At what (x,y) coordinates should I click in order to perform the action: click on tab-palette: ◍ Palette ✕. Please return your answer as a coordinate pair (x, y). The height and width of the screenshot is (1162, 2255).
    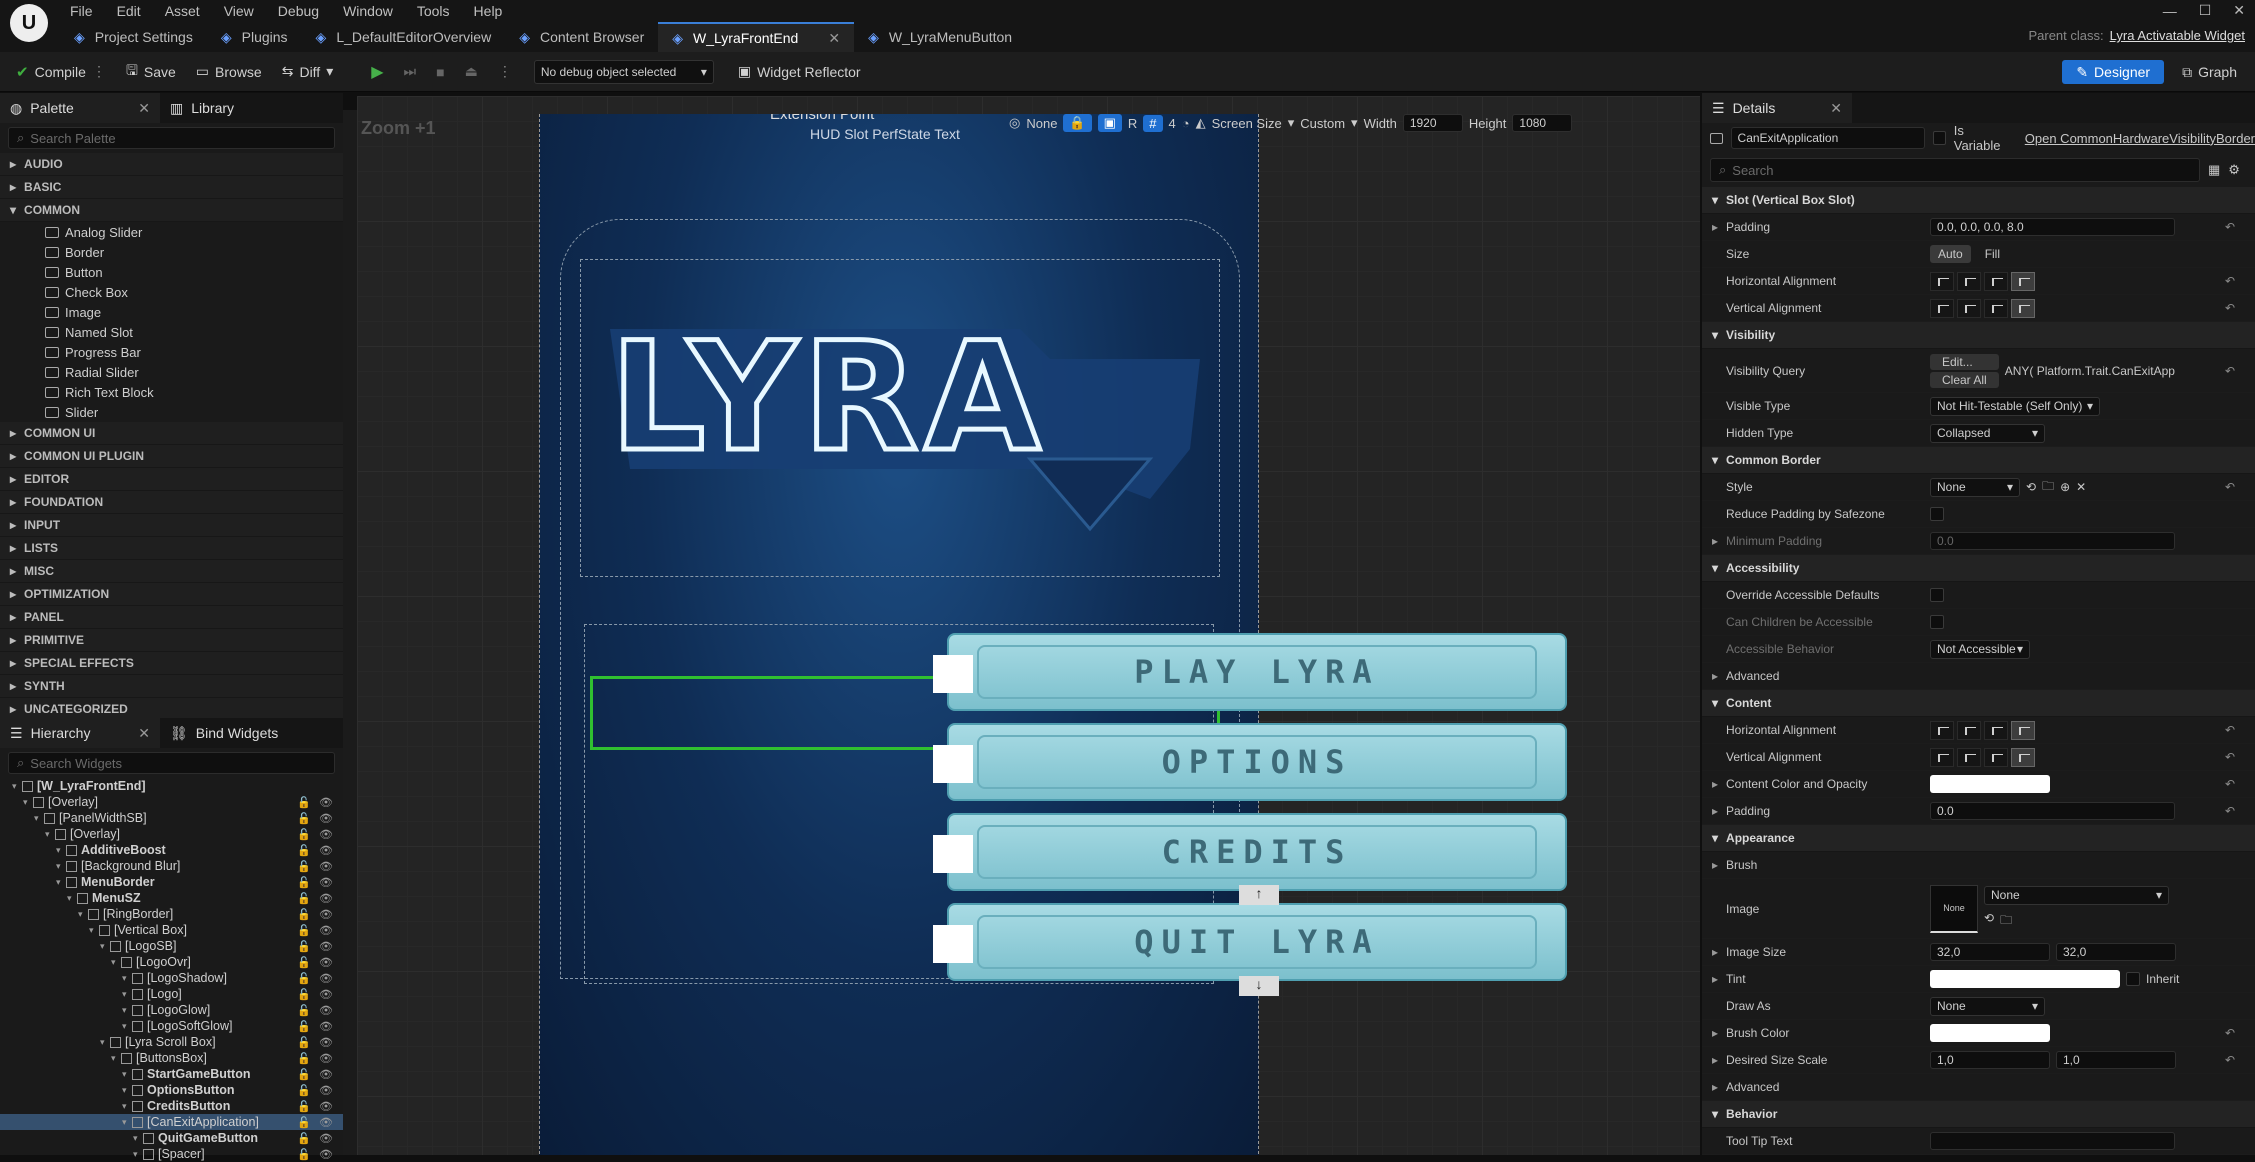
    Looking at the image, I should click on (80, 108).